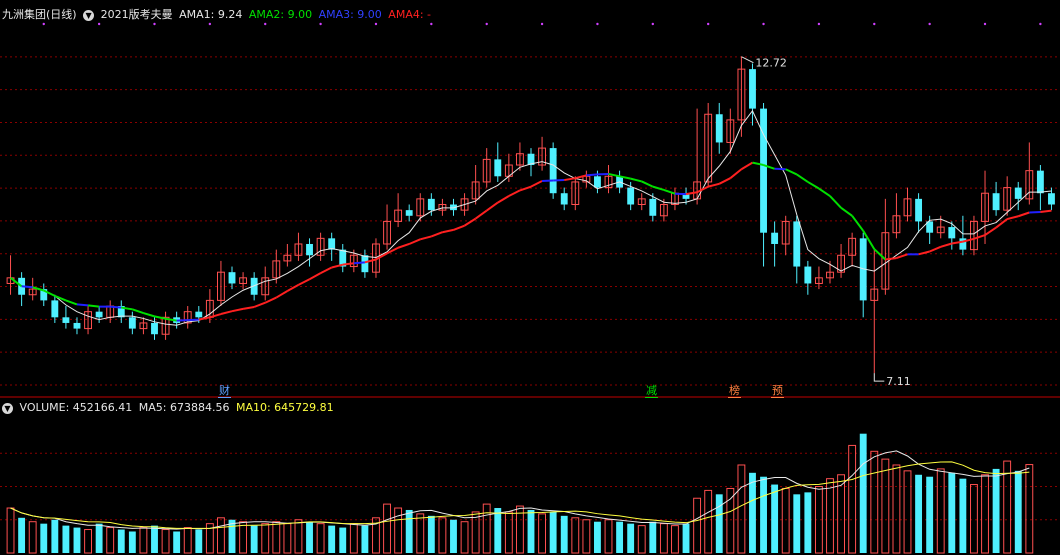 This screenshot has width=1060, height=555. Describe the element at coordinates (7, 408) in the screenshot. I see `volume-dropdown-icon: ▼` at that location.